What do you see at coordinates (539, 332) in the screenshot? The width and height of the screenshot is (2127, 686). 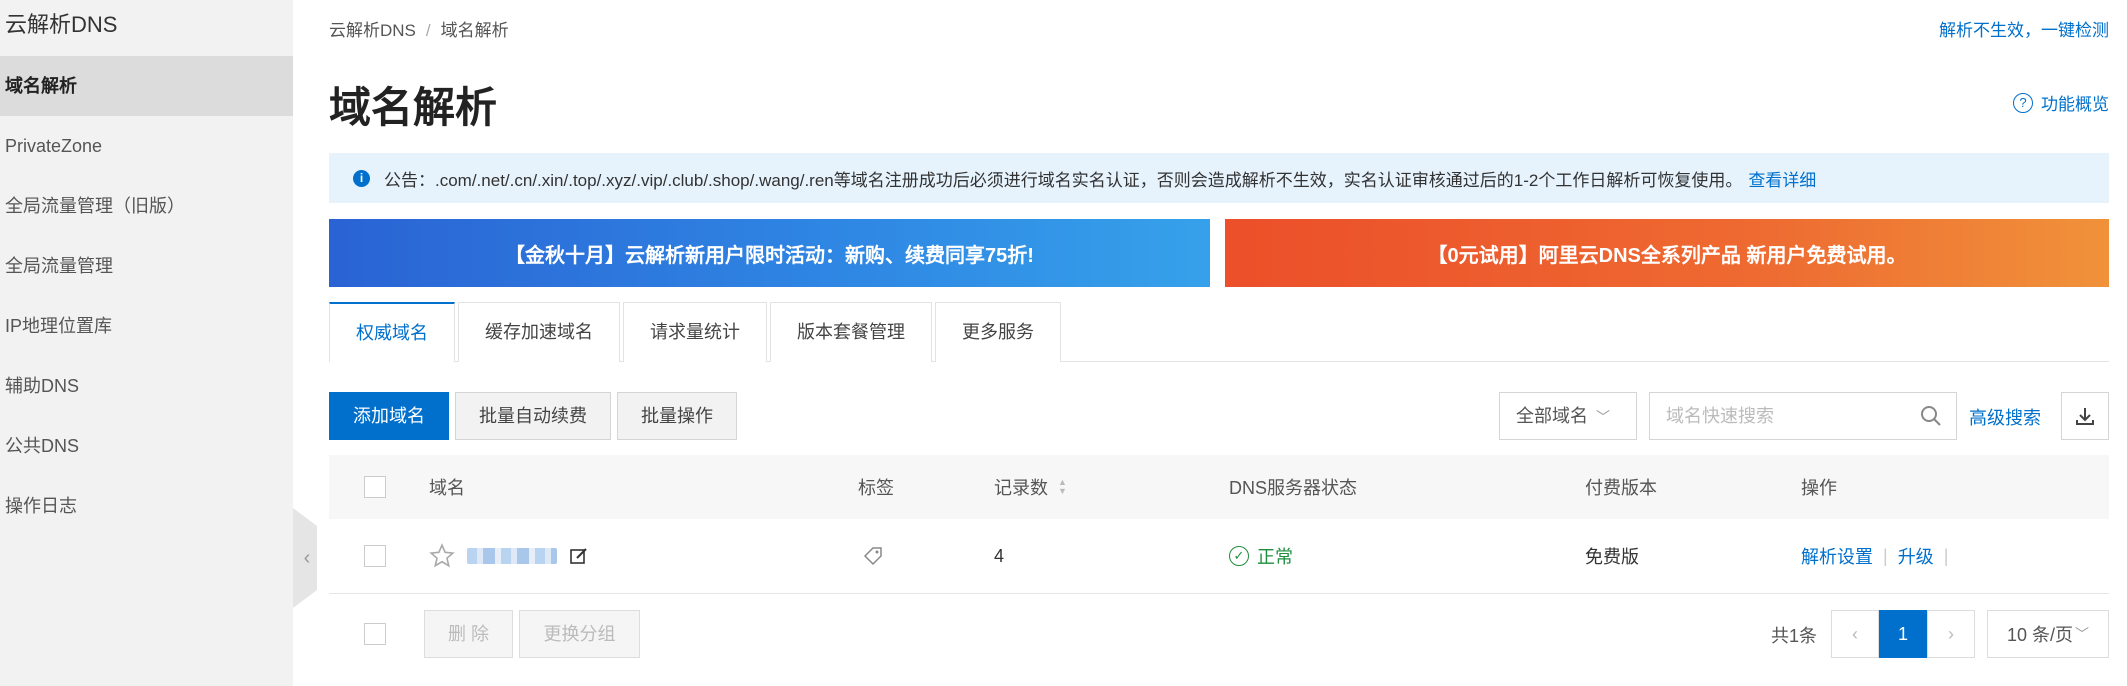 I see `tab-cache-acceleration: 缓存加速域名` at bounding box center [539, 332].